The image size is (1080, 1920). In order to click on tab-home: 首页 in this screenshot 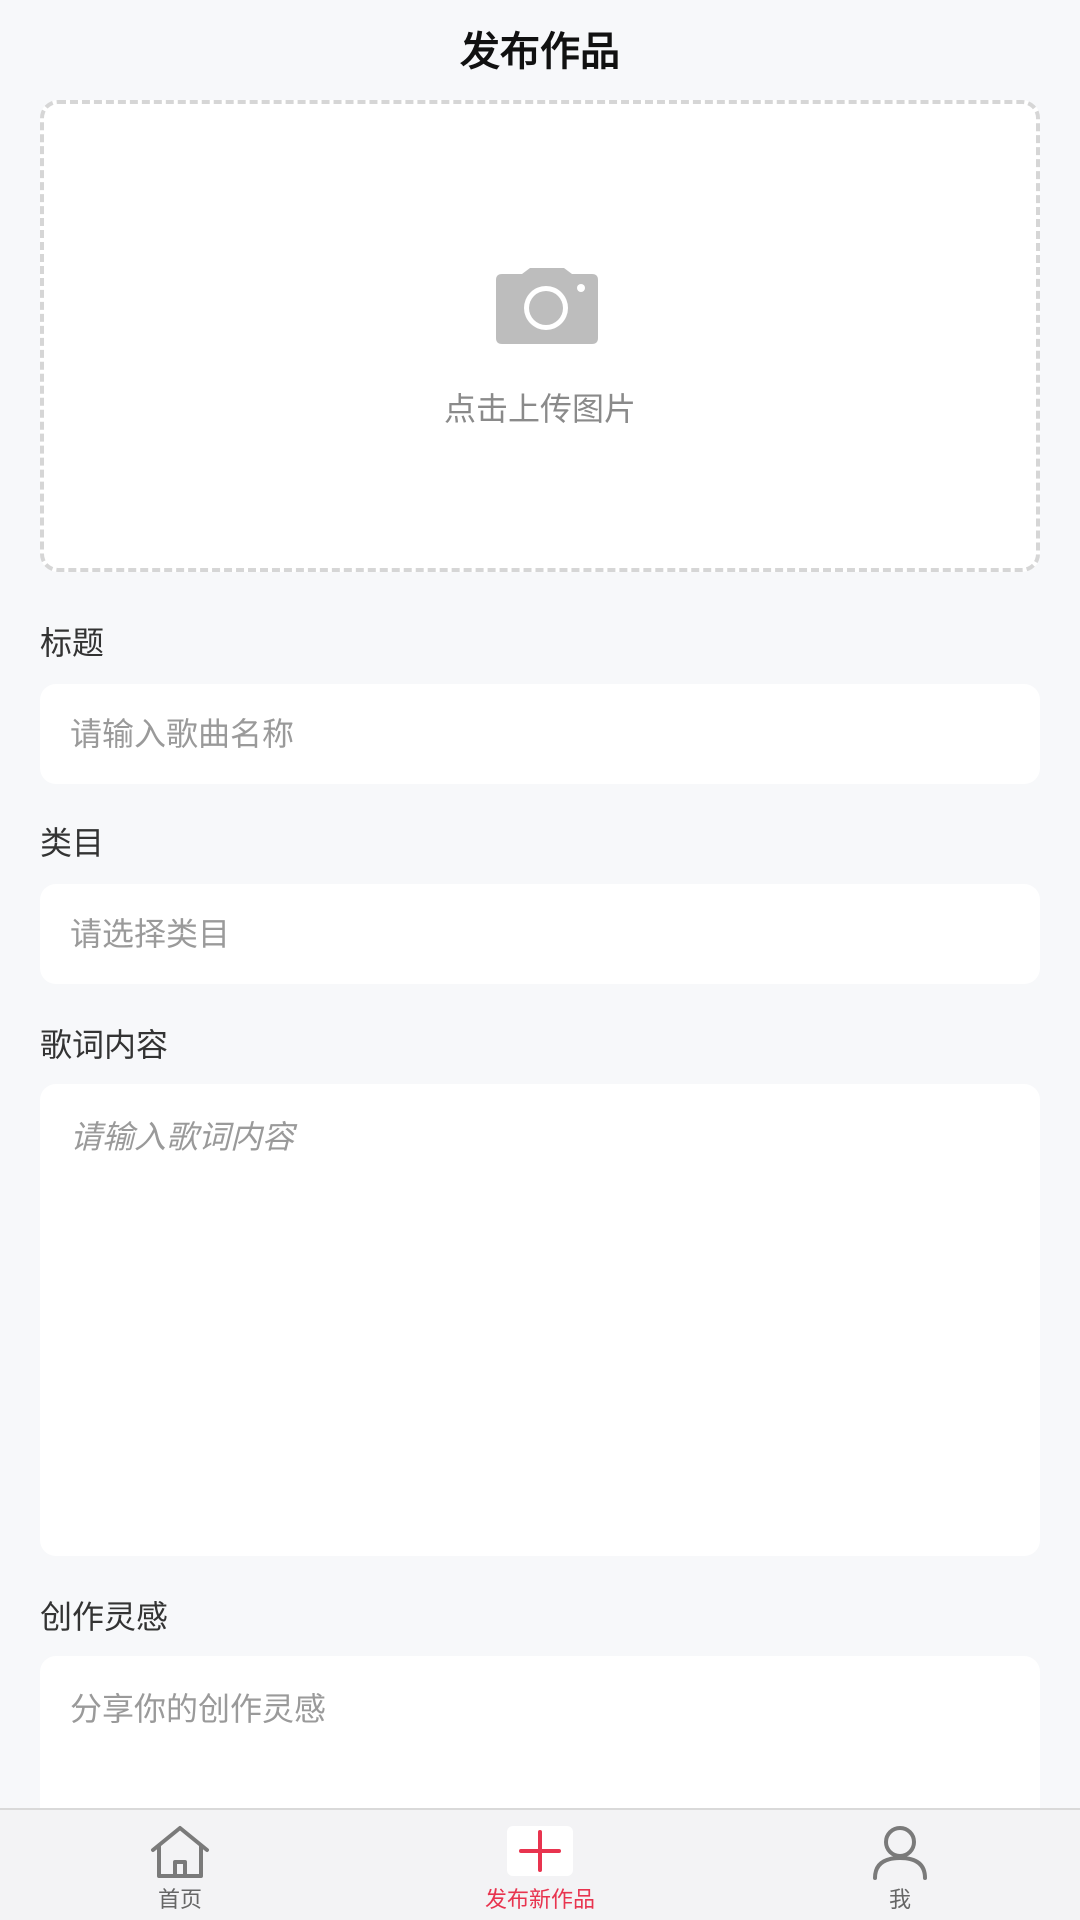, I will do `click(180, 1865)`.